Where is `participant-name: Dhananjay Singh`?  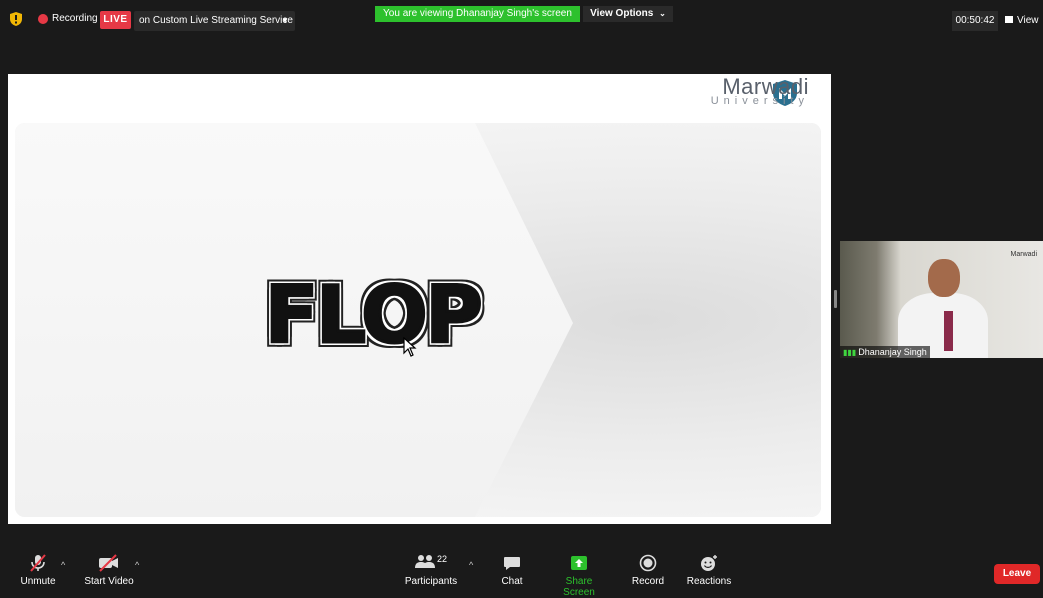 participant-name: Dhananjay Singh is located at coordinates (892, 352).